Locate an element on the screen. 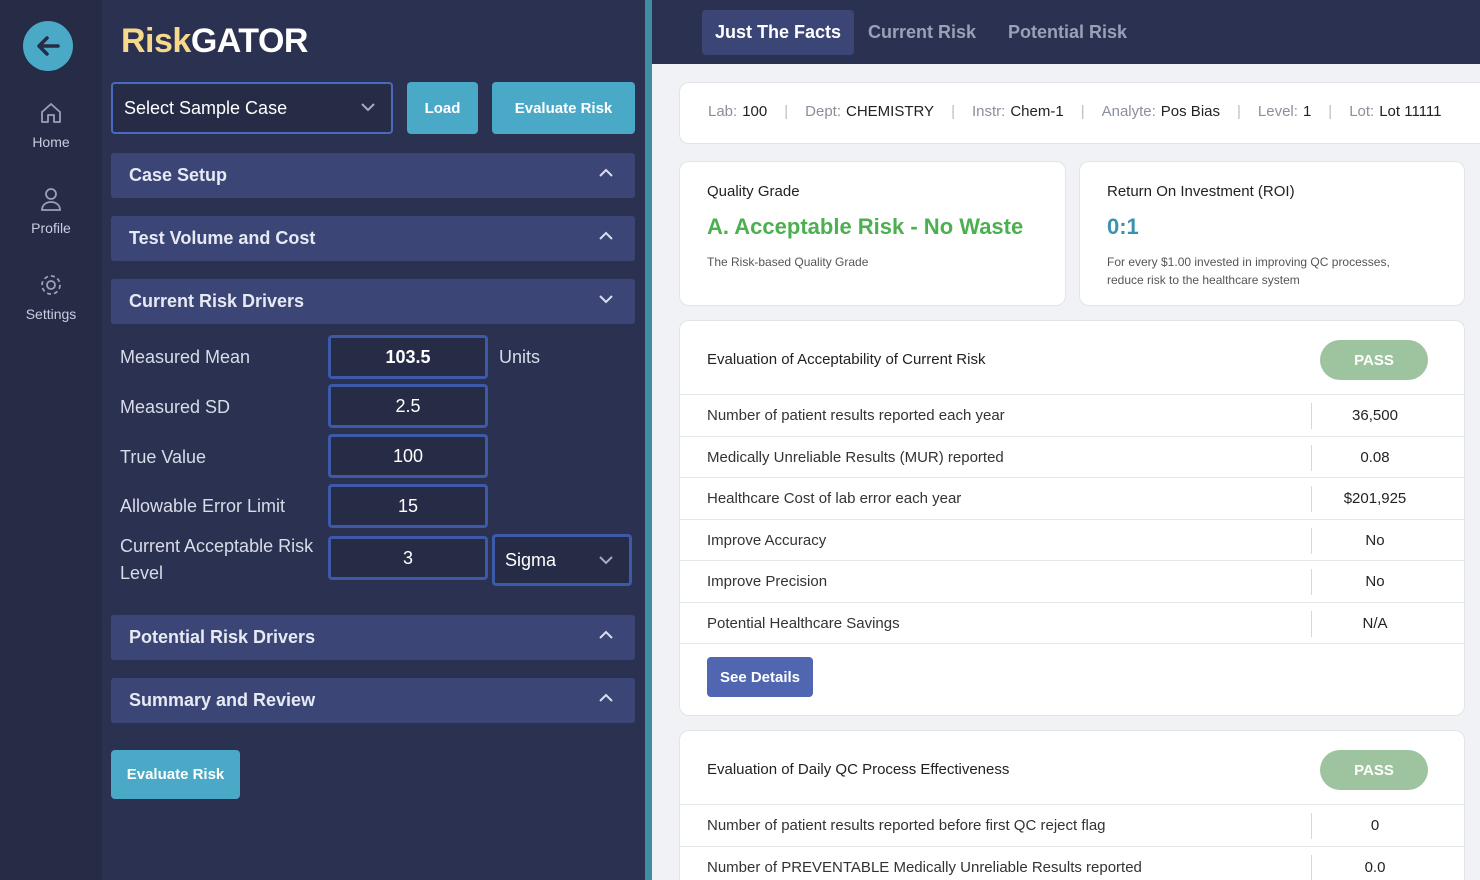 This screenshot has width=1480, height=880. nav-profile: Profile is located at coordinates (51, 211).